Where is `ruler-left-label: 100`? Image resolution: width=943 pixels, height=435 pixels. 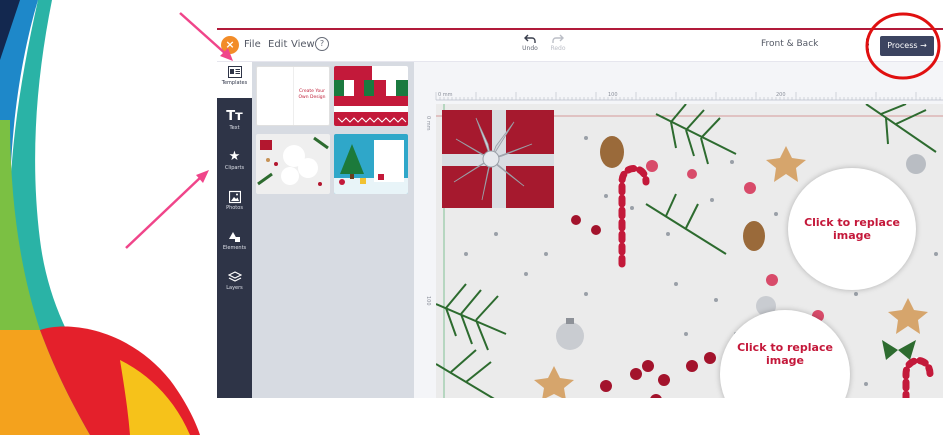
ruler-left-label: 100 is located at coordinates (428, 301).